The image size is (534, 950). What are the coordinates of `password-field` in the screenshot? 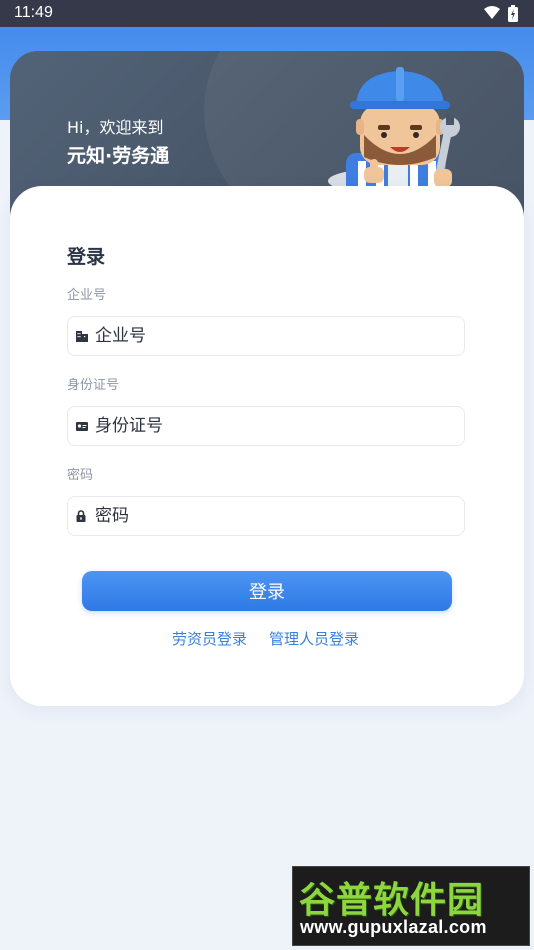 It's located at (266, 516).